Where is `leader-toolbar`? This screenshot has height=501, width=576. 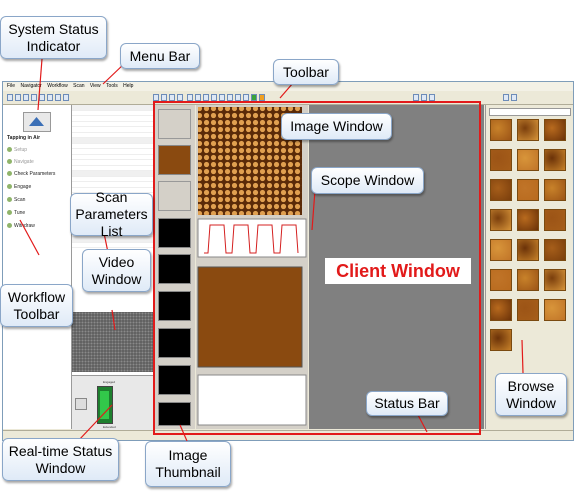 leader-toolbar is located at coordinates (286, 90).